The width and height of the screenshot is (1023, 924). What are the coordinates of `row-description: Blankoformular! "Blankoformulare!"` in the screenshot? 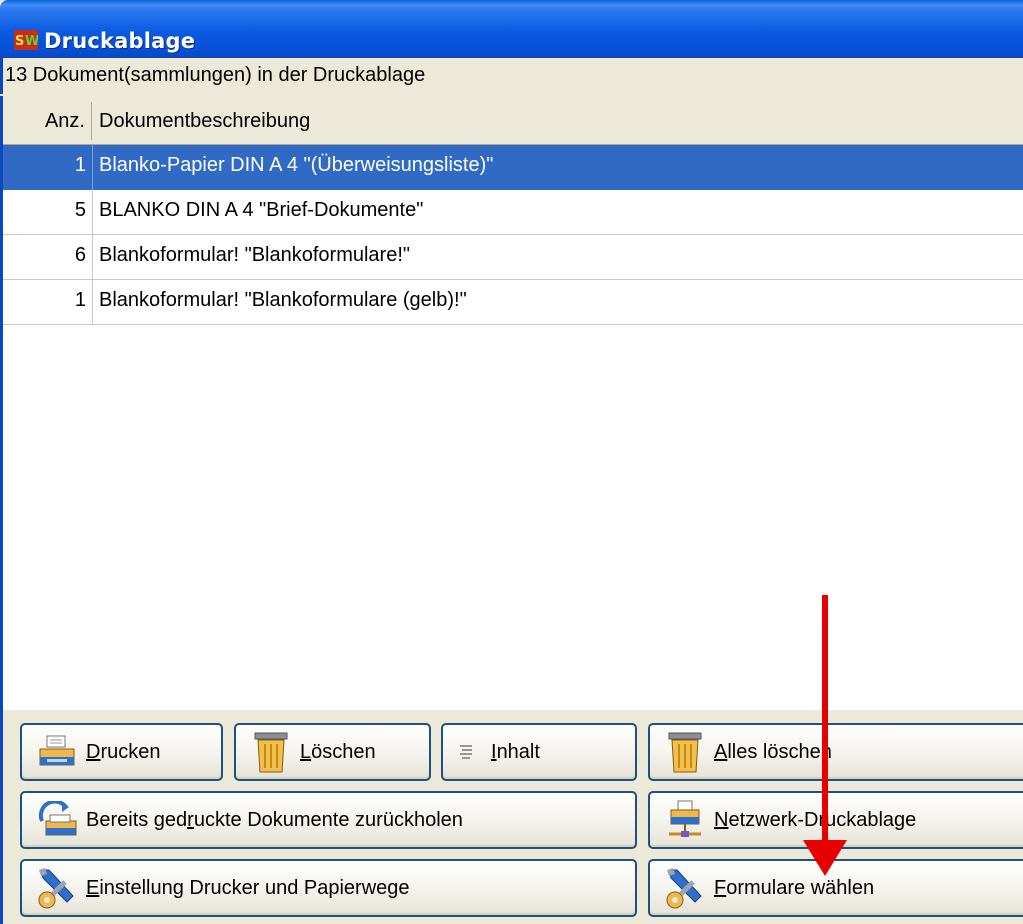 It's located at (254, 255).